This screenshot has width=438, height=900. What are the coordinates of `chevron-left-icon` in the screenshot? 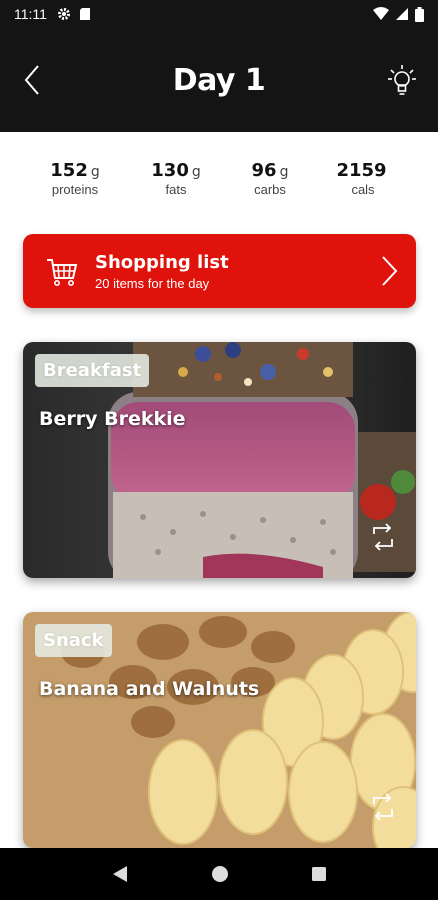 It's located at (31, 80).